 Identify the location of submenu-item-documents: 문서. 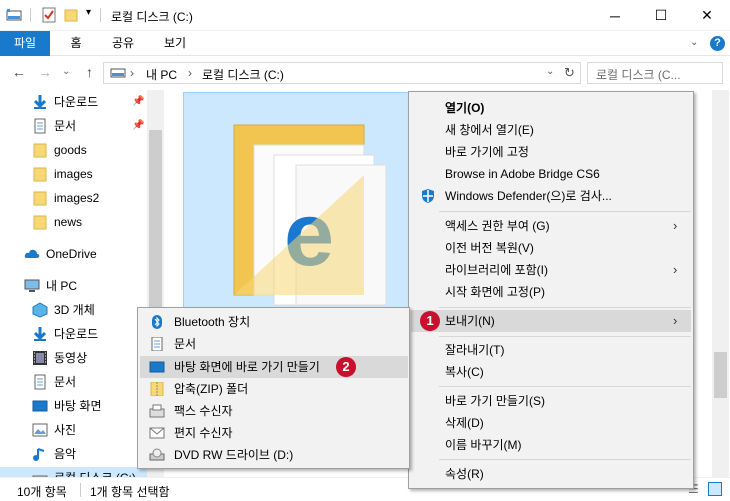
(274, 344).